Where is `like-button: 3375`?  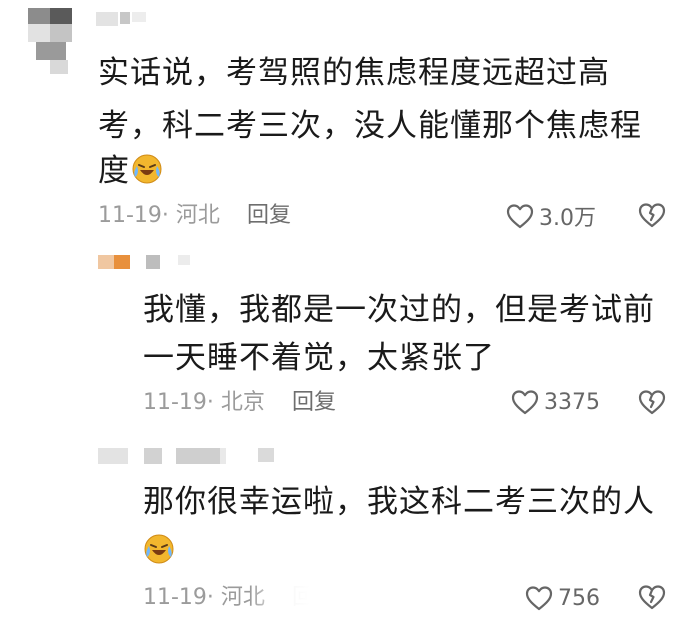
like-button: 3375 is located at coordinates (555, 402).